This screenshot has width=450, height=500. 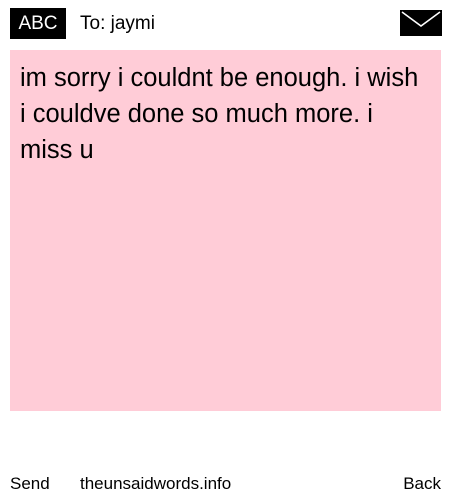 I want to click on envelope-icon-graphic, so click(x=421, y=23).